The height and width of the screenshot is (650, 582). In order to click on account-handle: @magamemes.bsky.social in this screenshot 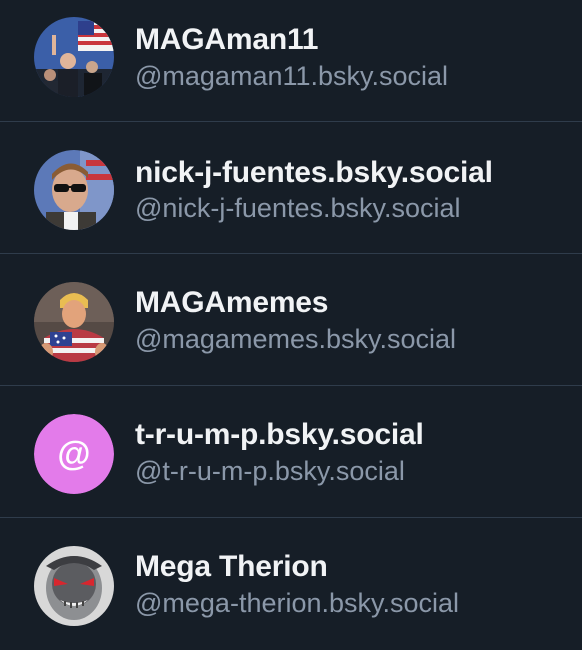, I will do `click(296, 339)`.